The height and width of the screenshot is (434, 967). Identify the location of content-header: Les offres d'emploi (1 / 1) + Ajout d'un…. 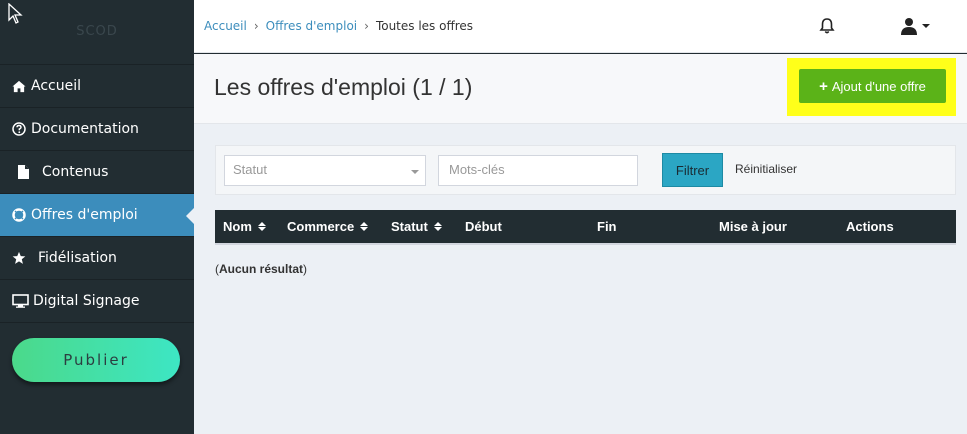
(580, 89).